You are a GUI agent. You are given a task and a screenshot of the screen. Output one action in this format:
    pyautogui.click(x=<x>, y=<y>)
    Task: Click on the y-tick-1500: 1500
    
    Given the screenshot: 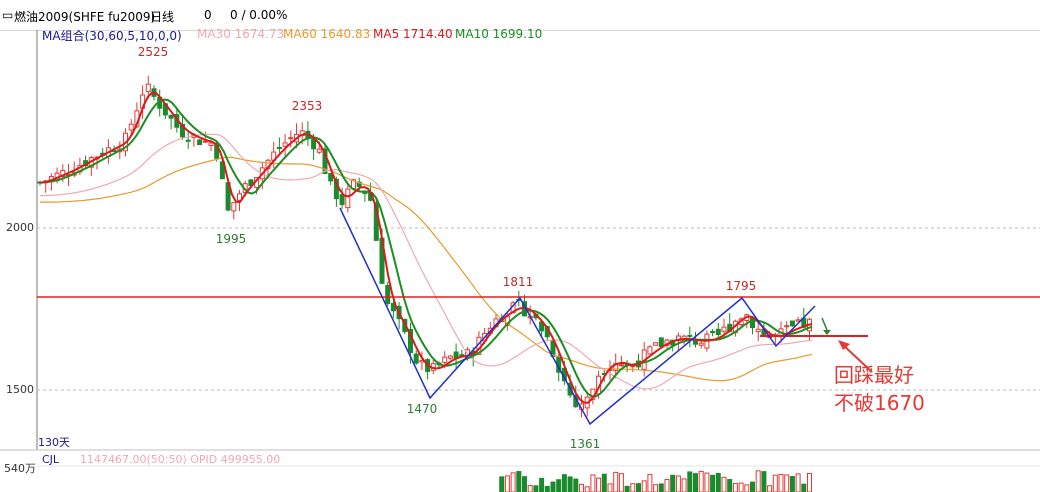 What is the action you would take?
    pyautogui.click(x=20, y=389)
    